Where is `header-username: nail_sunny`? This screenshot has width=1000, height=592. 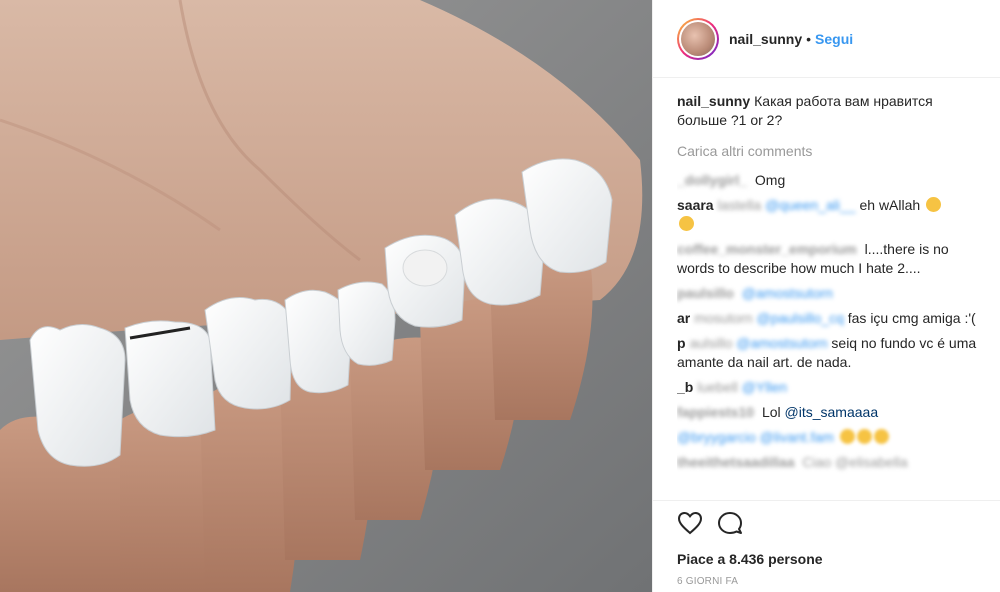
header-username: nail_sunny is located at coordinates (765, 39).